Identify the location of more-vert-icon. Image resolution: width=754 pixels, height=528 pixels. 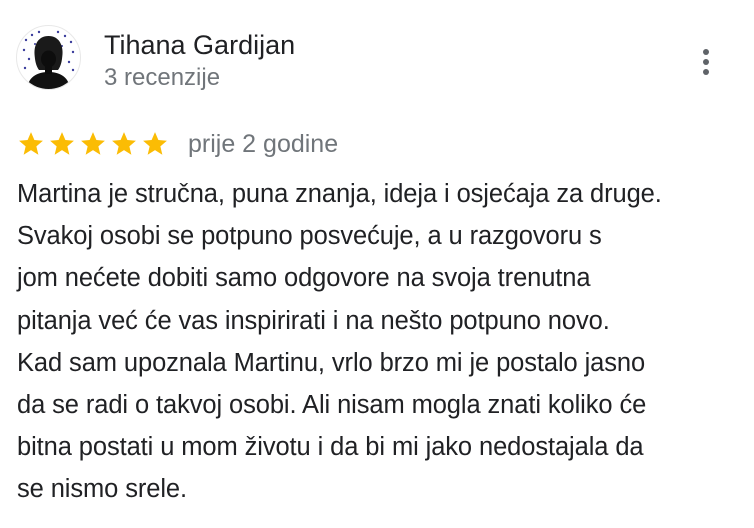
(706, 62).